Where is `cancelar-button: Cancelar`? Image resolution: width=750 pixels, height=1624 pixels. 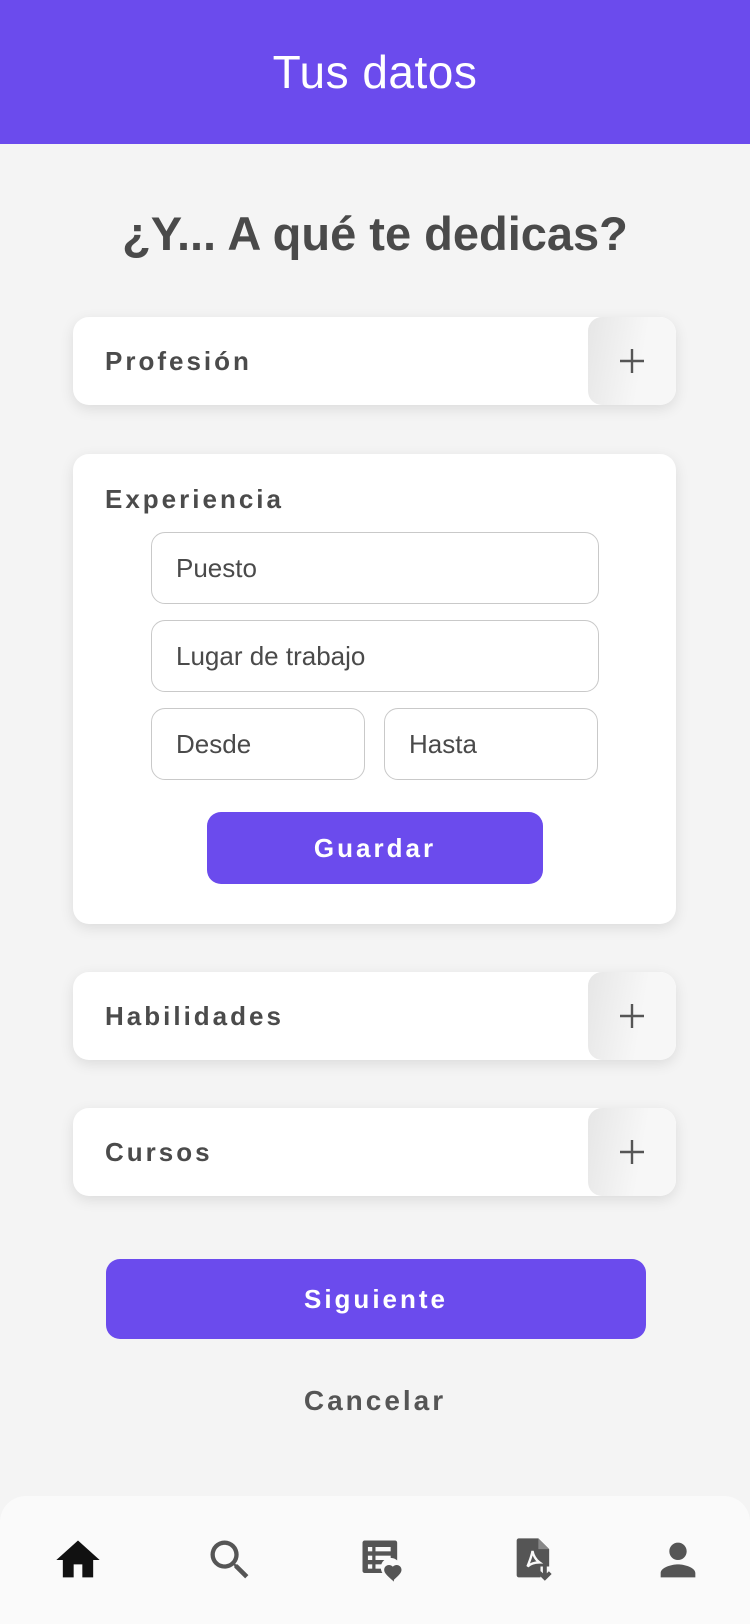
cancelar-button: Cancelar is located at coordinates (375, 1401).